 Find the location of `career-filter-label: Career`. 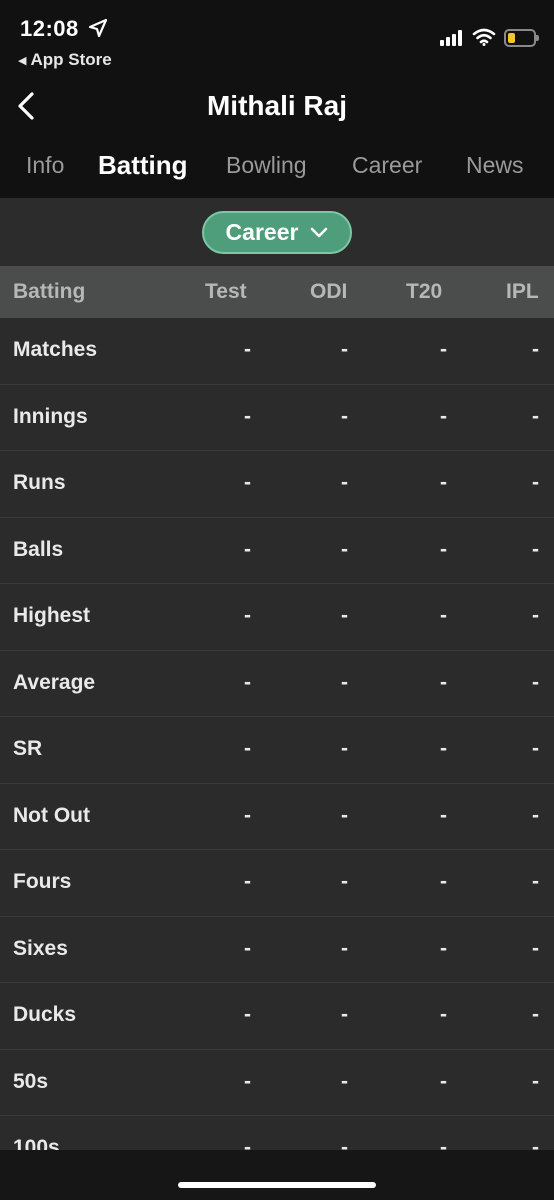

career-filter-label: Career is located at coordinates (262, 232).